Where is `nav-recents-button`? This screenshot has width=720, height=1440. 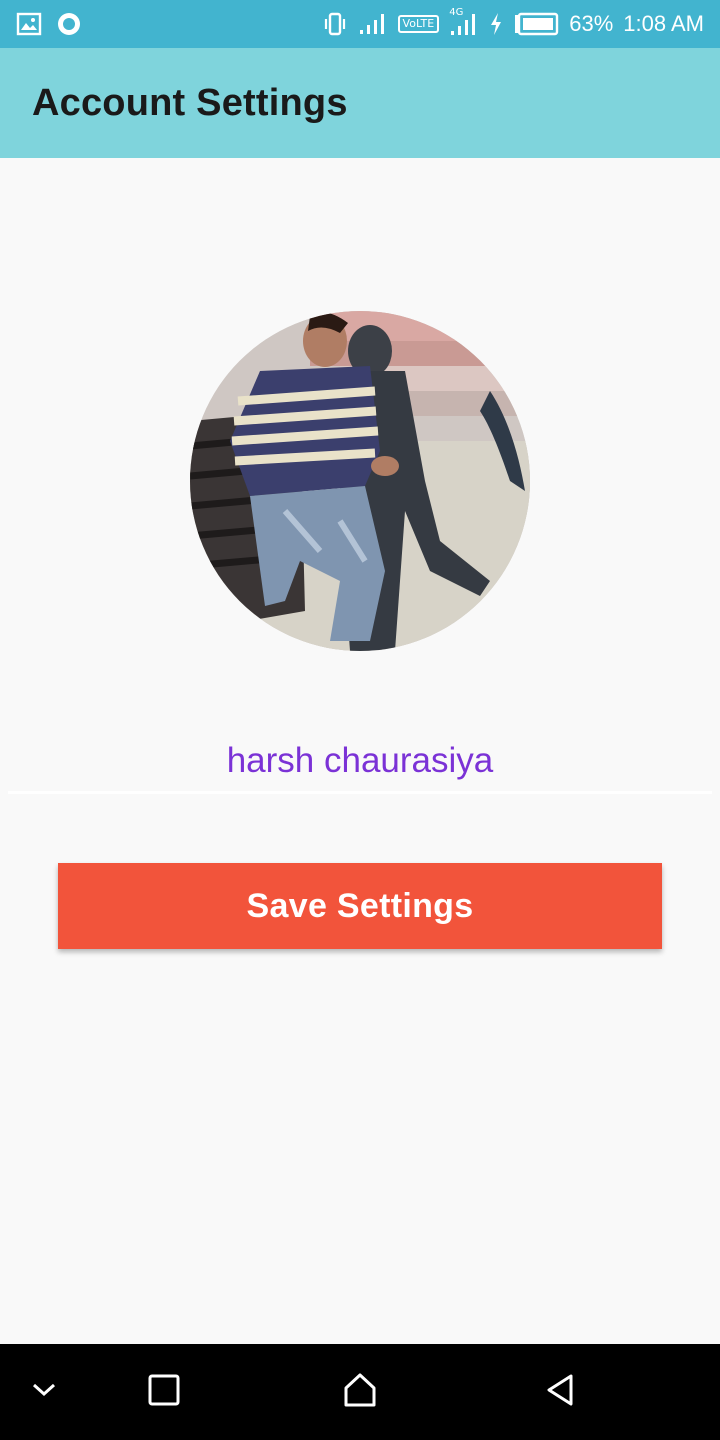 nav-recents-button is located at coordinates (164, 1392).